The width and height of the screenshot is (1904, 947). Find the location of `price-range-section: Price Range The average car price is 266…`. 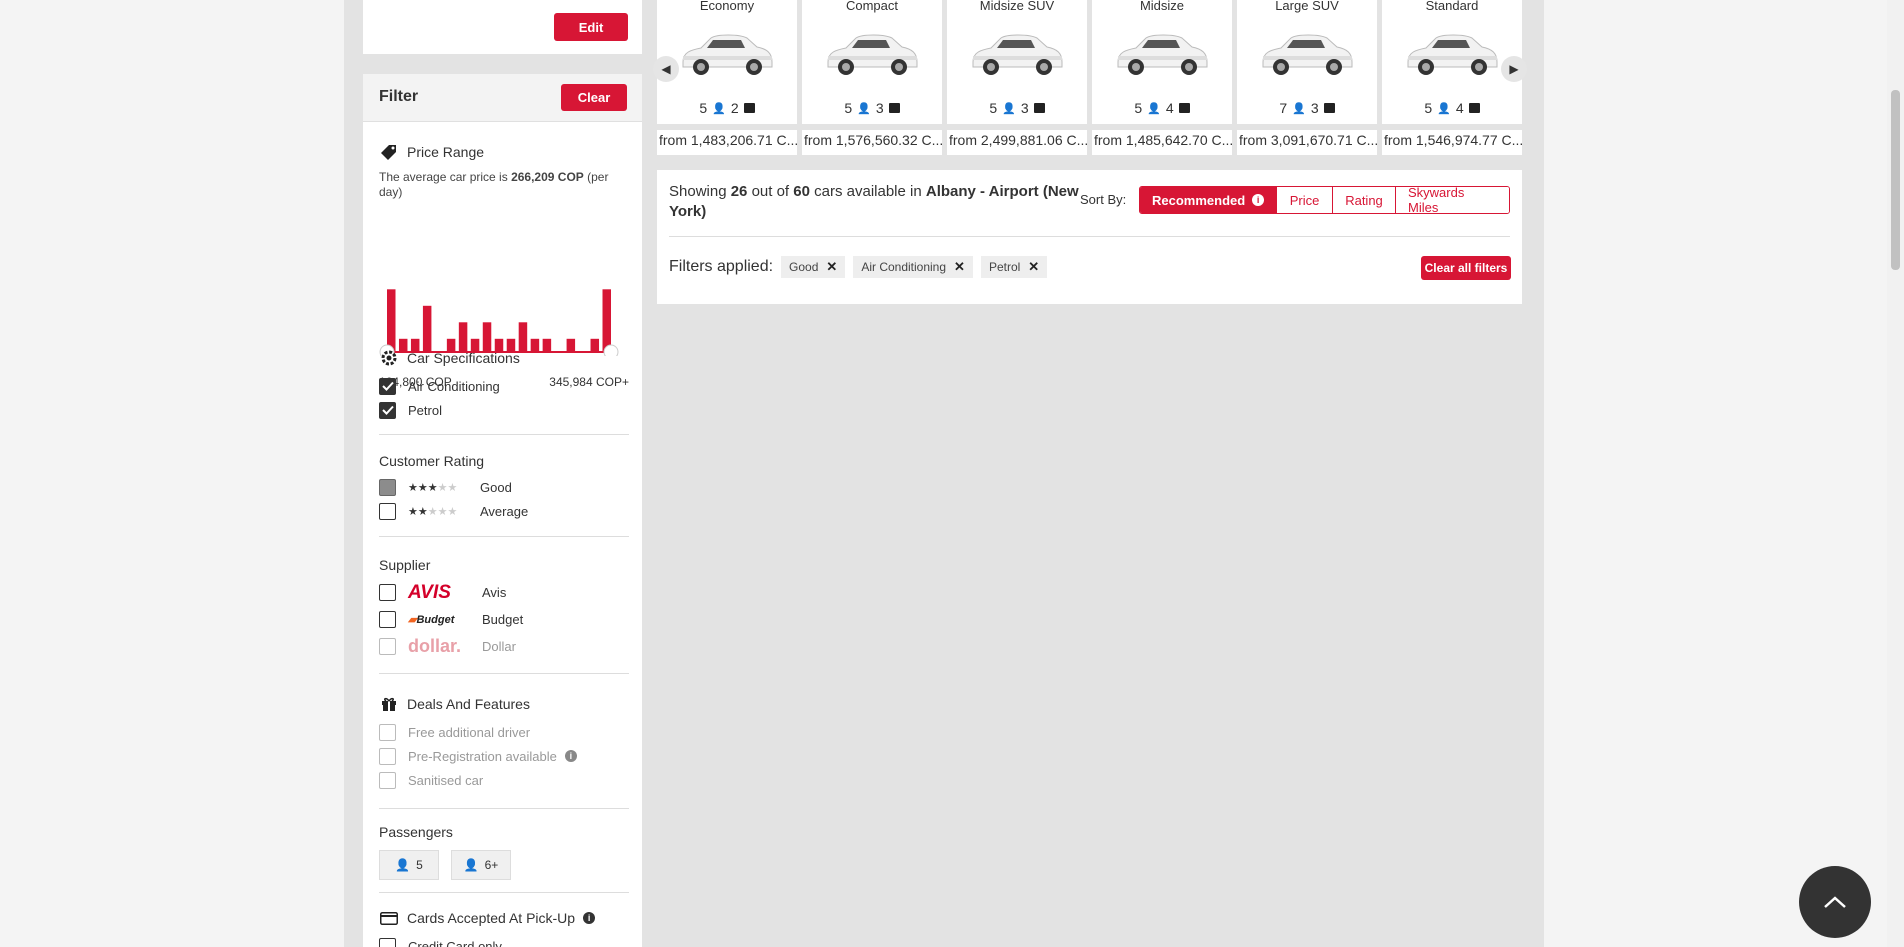

price-range-section: Price Range The average car price is 266… is located at coordinates (504, 171).